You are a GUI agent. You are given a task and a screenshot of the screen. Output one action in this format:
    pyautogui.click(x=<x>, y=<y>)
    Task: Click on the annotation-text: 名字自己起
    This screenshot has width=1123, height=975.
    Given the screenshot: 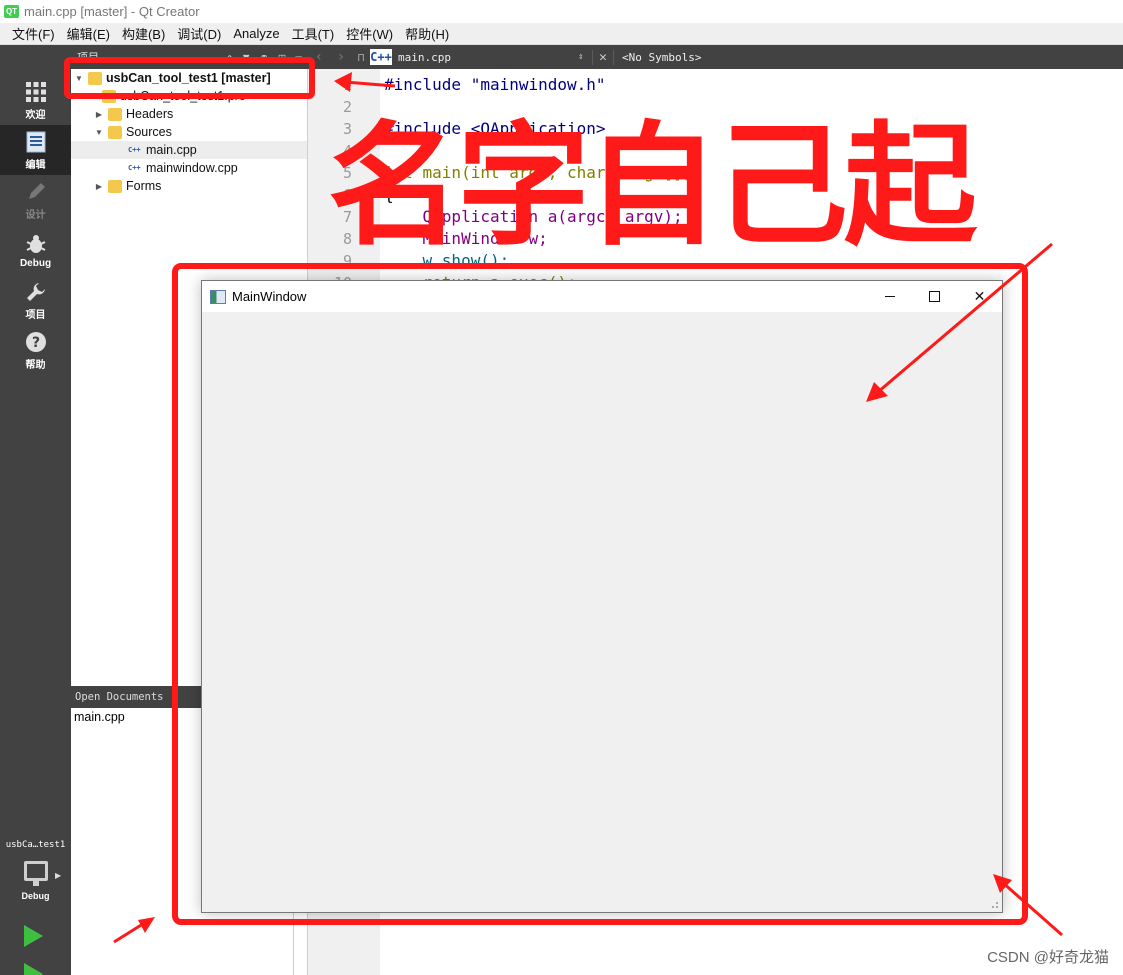 What is the action you would take?
    pyautogui.click(x=652, y=187)
    